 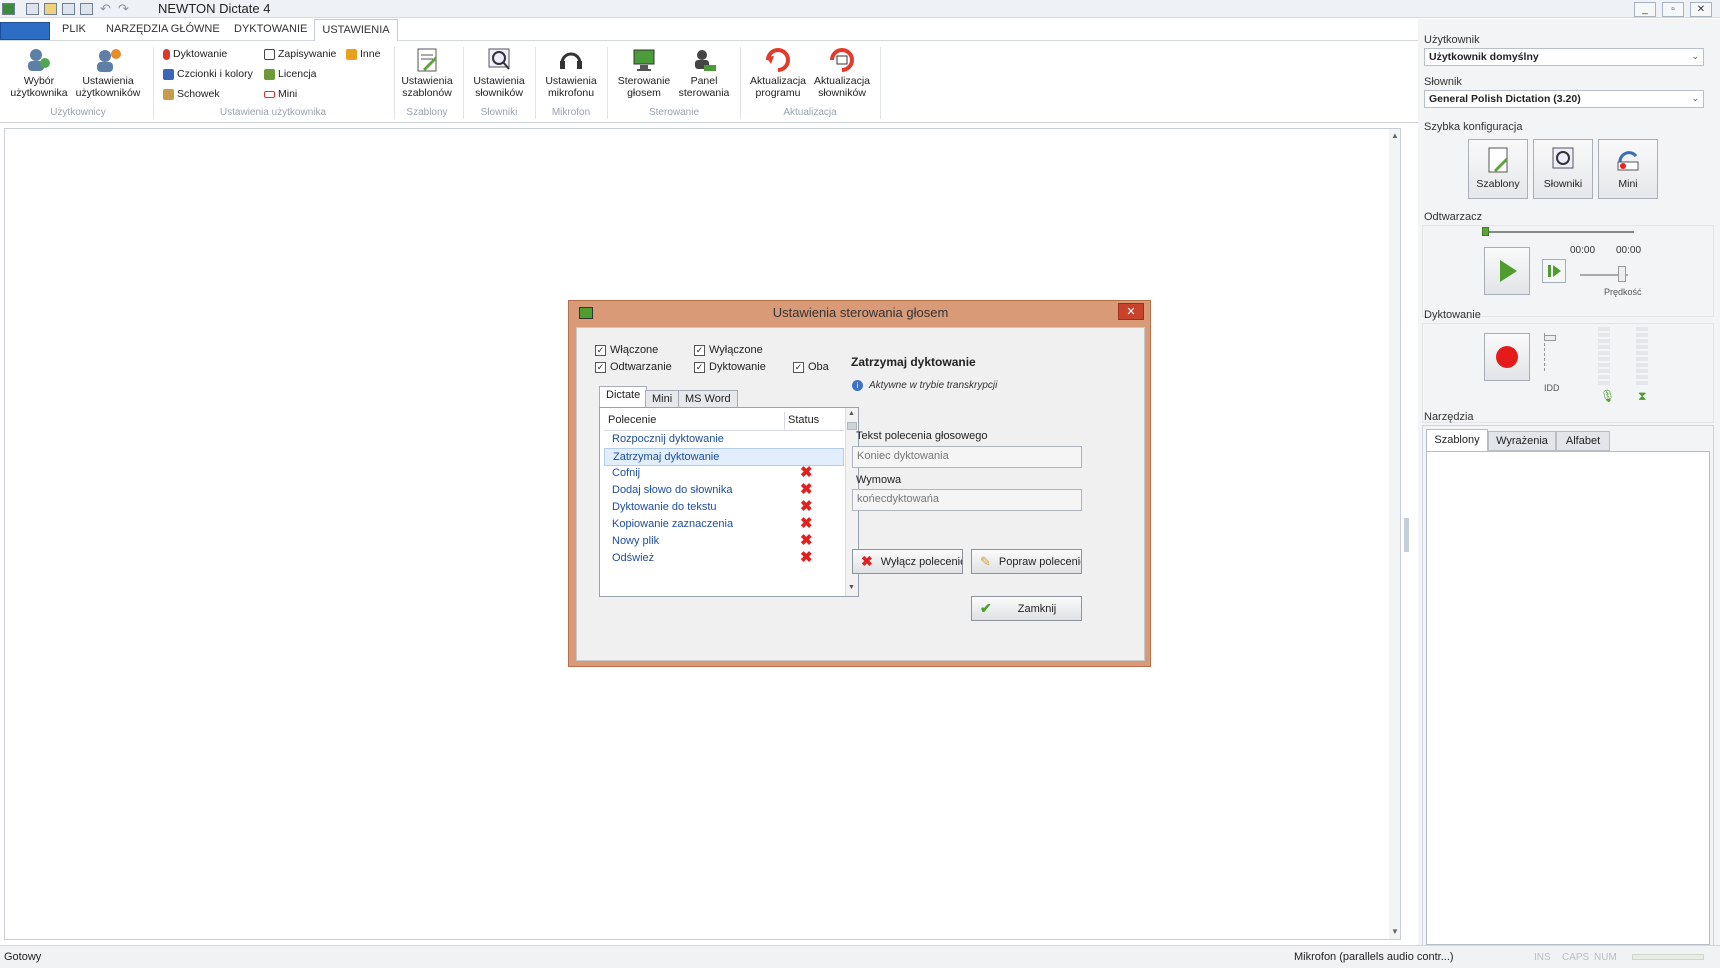 What do you see at coordinates (1507, 271) in the screenshot?
I see `play-button` at bounding box center [1507, 271].